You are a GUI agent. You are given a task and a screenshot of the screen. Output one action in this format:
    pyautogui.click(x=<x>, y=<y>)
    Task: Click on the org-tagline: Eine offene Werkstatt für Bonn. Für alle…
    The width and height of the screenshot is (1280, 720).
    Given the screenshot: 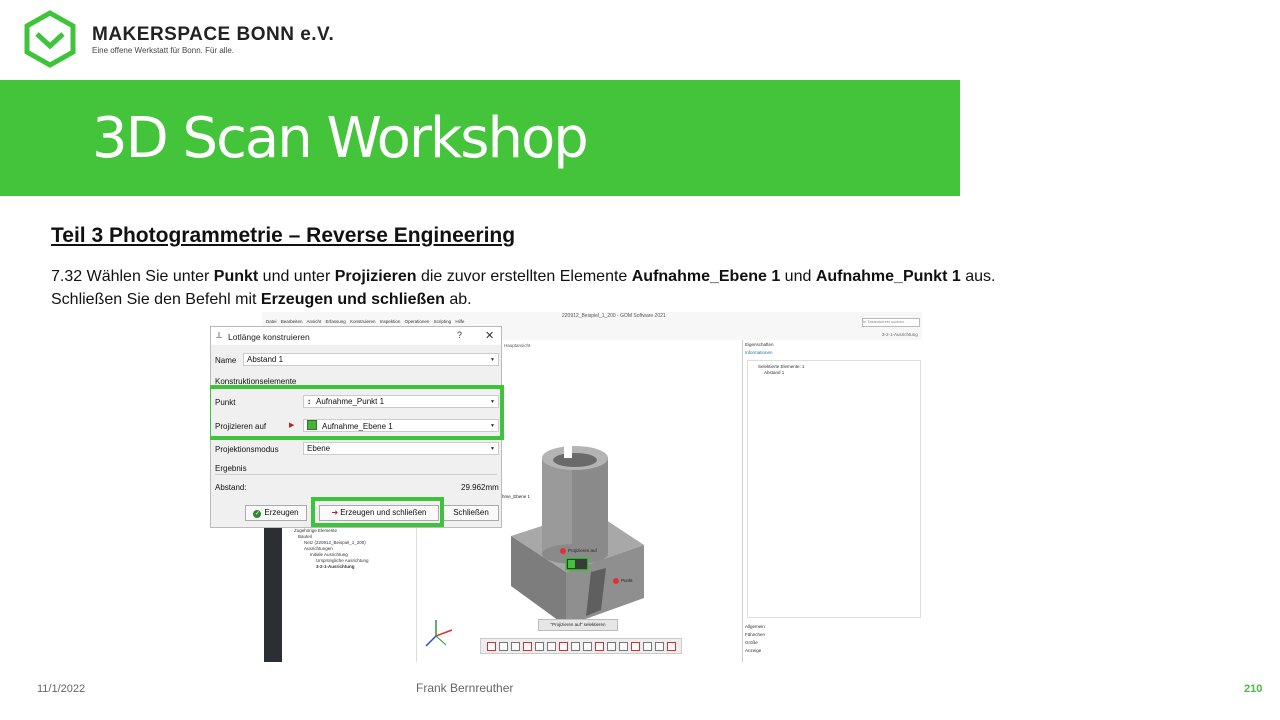 What is the action you would take?
    pyautogui.click(x=163, y=50)
    